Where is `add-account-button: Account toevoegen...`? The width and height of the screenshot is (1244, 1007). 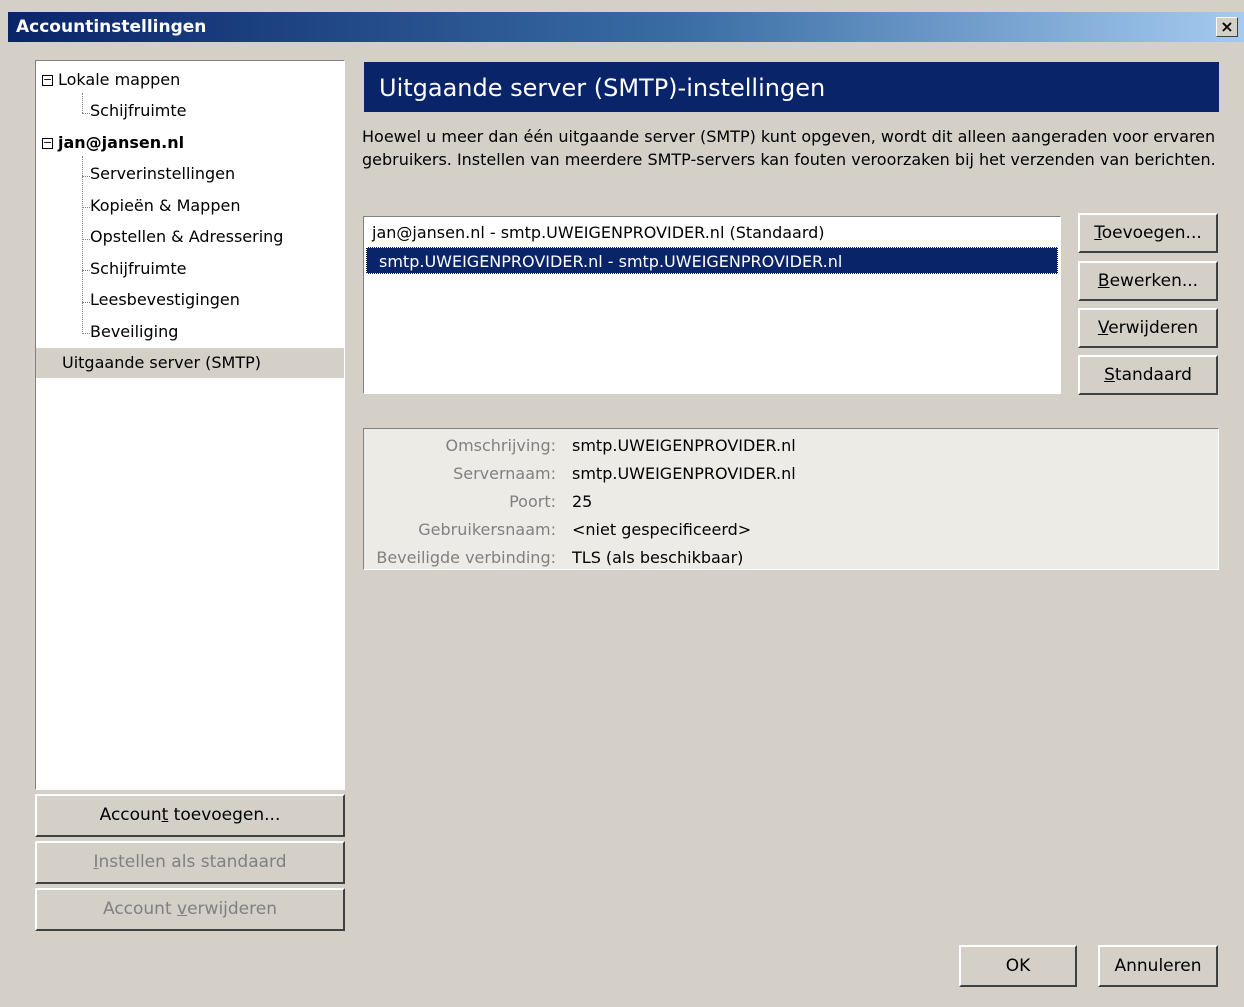 add-account-button: Account toevoegen... is located at coordinates (190, 815).